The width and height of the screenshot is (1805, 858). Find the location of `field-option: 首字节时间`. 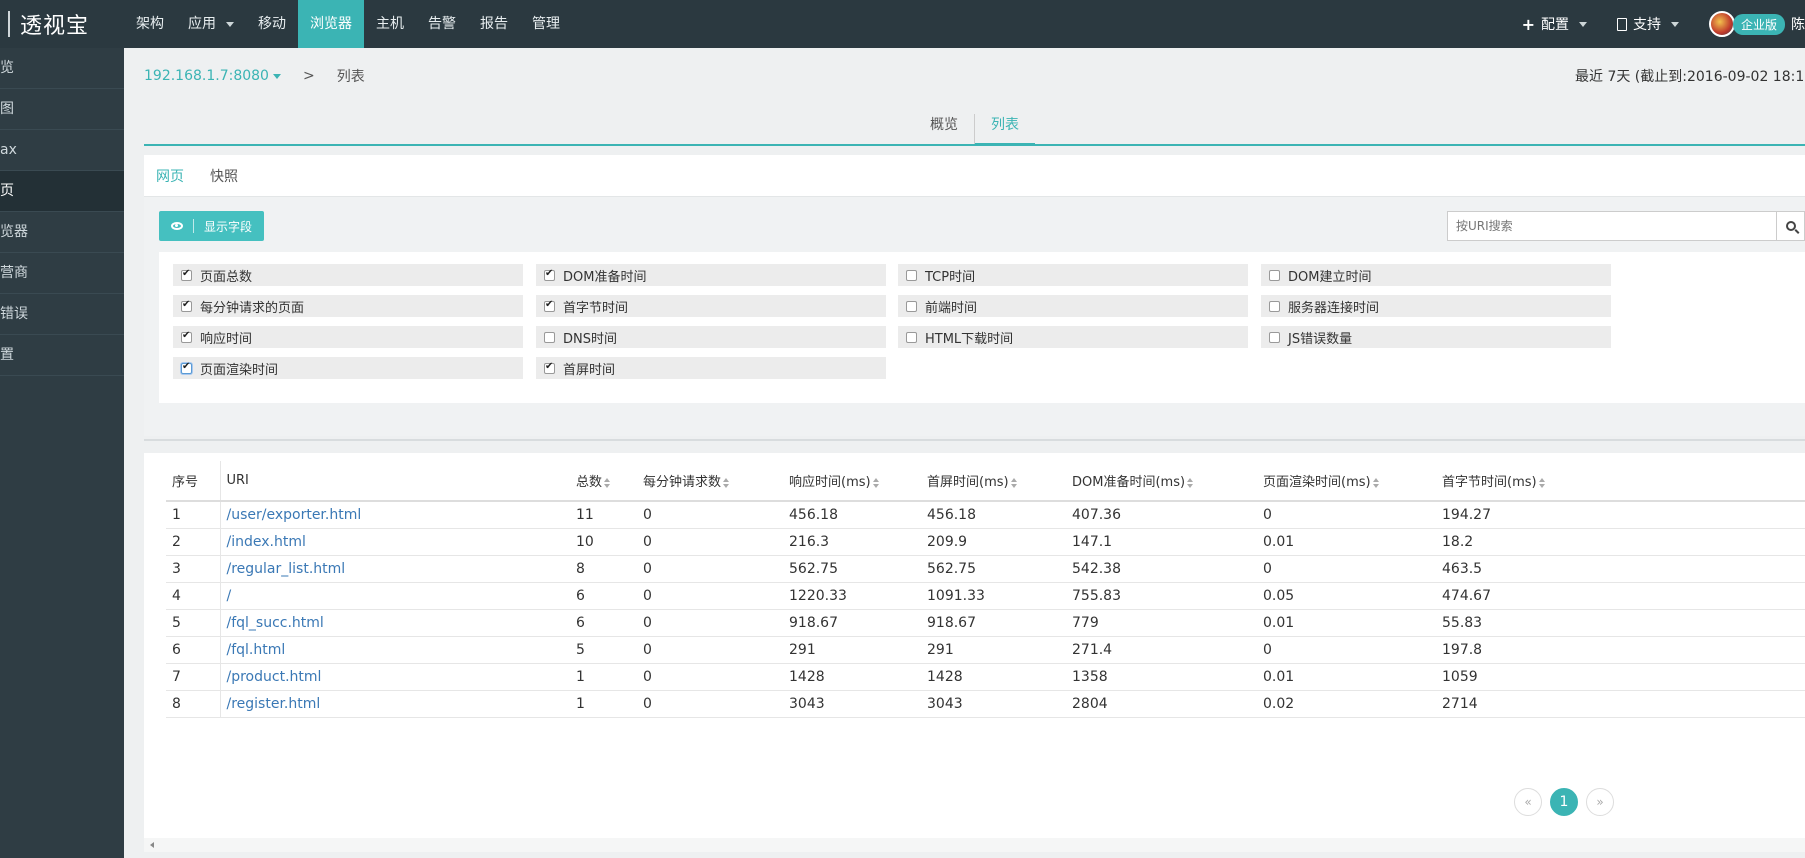

field-option: 首字节时间 is located at coordinates (711, 306).